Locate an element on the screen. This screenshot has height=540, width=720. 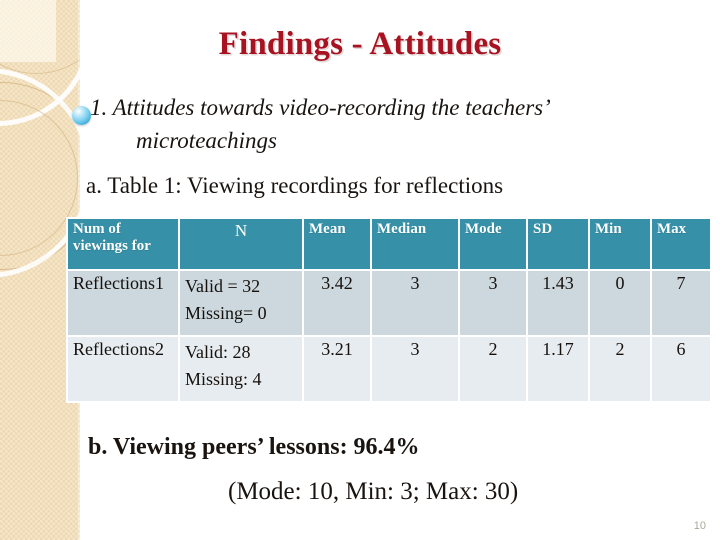
column-header-median: Median is located at coordinates (415, 244).